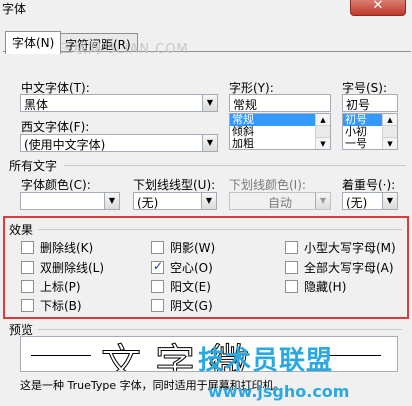  I want to click on watermark-text: 三联网 3LIAN.COM, so click(124, 49).